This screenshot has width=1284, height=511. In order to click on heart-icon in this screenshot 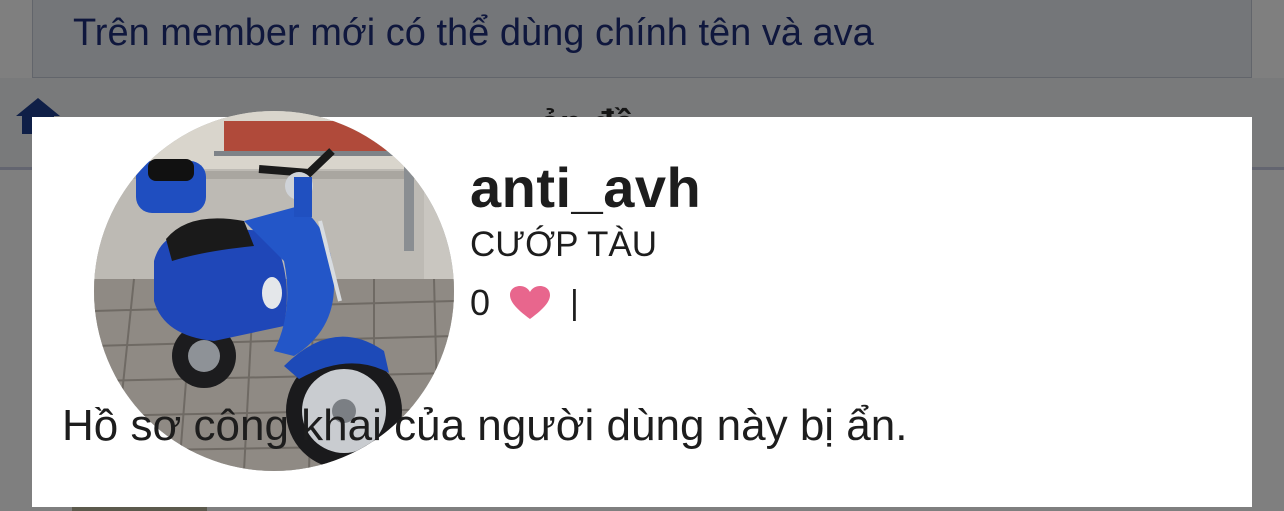, I will do `click(530, 302)`.